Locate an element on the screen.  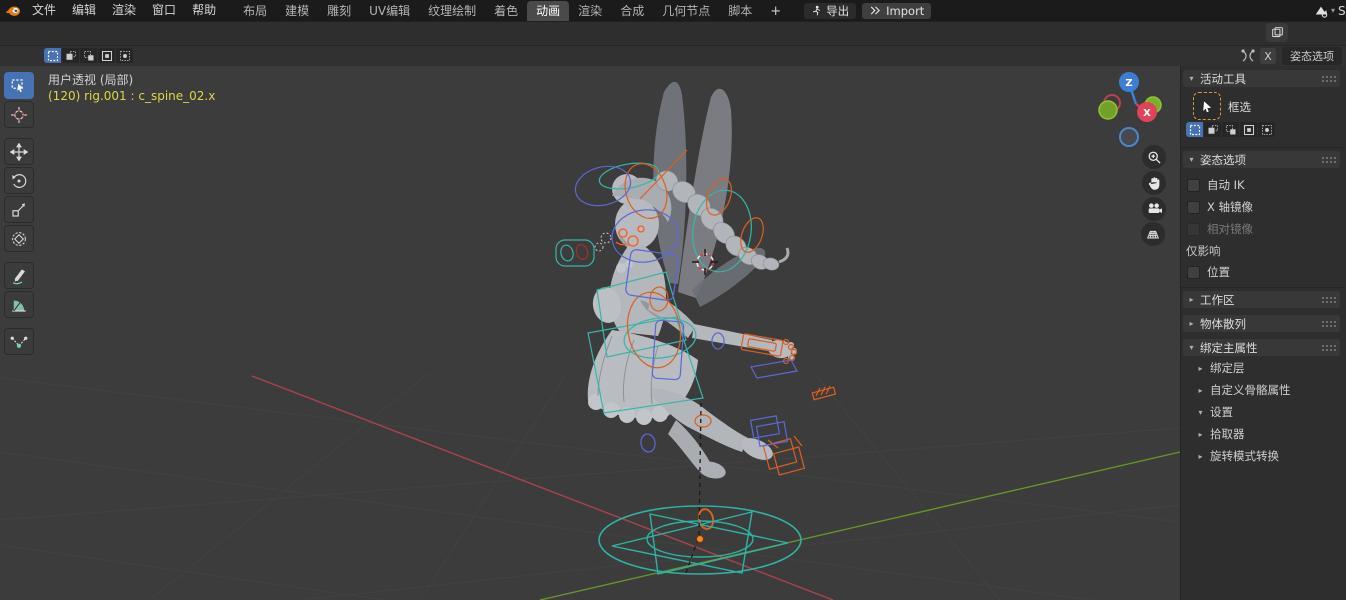
root-control is located at coordinates (700, 540).